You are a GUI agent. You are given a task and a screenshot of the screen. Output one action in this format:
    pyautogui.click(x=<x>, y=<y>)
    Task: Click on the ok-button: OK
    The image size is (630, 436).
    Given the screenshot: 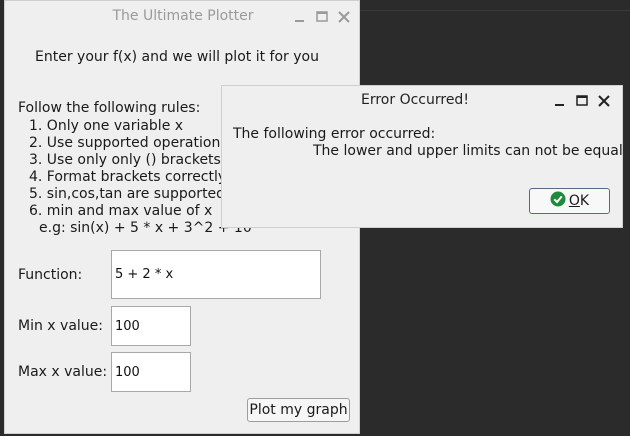 What is the action you would take?
    pyautogui.click(x=569, y=201)
    